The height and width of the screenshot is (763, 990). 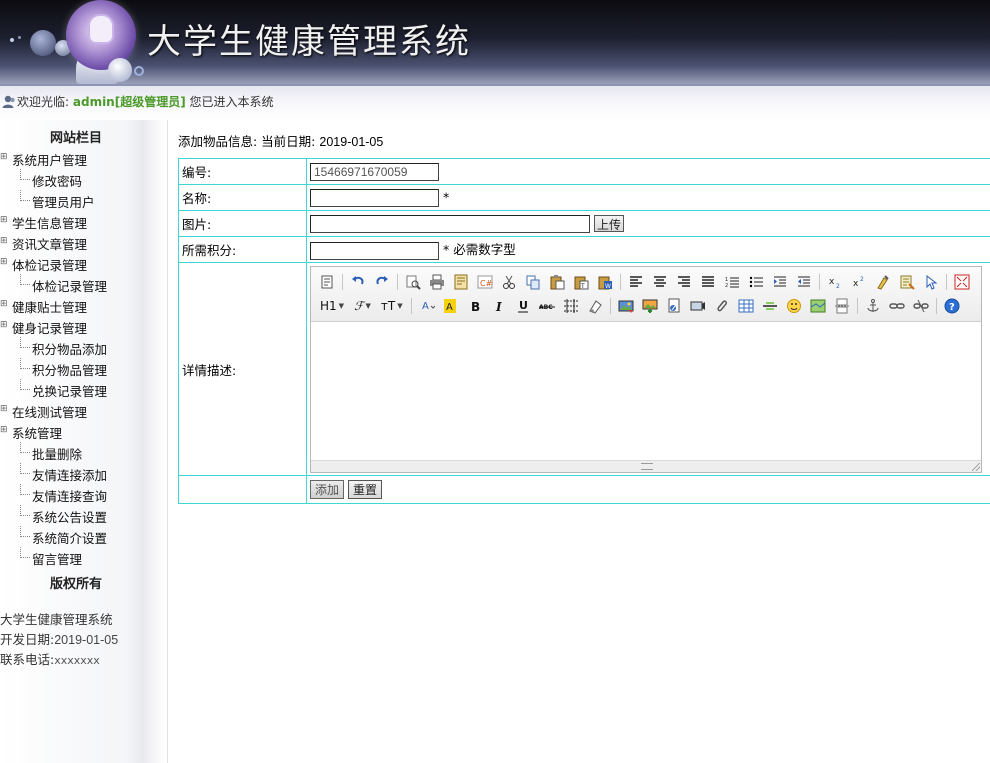 What do you see at coordinates (70, 517) in the screenshot?
I see `sidebar-item-label: 系统公告设置` at bounding box center [70, 517].